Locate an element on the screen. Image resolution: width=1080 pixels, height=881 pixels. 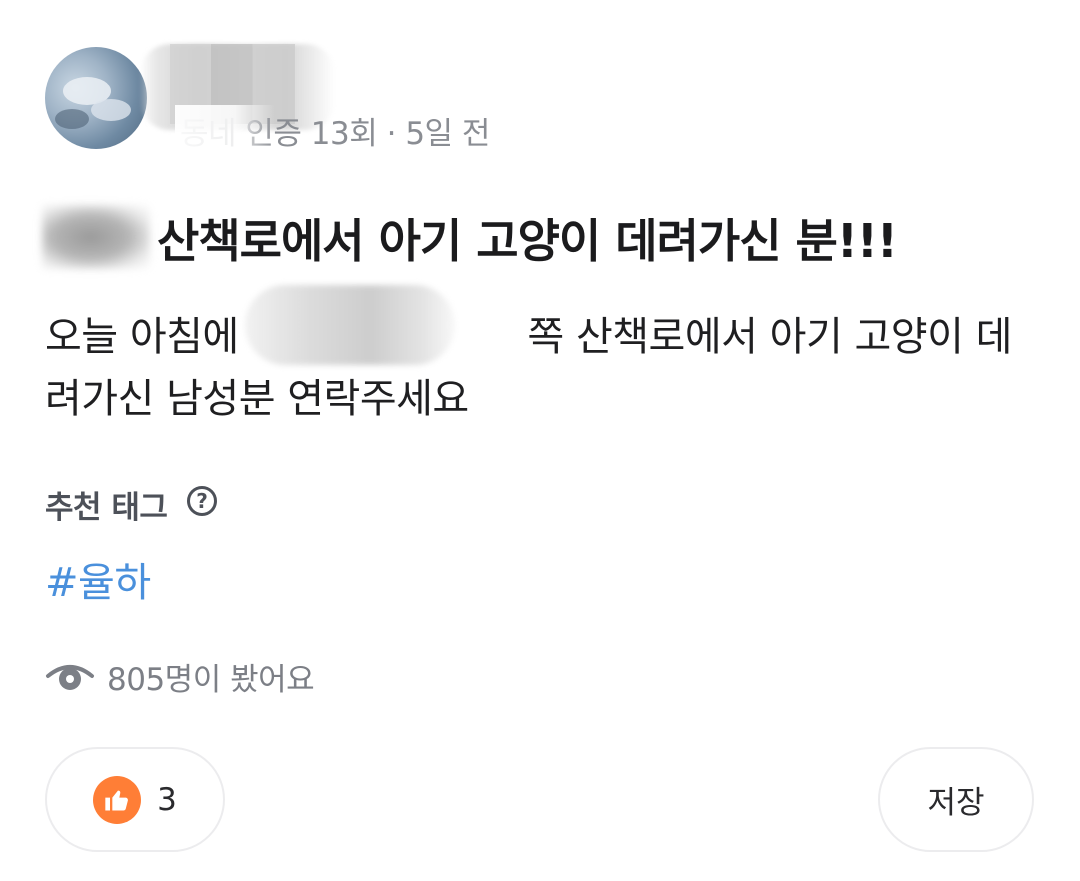
post-meta-redaction is located at coordinates (225, 126).